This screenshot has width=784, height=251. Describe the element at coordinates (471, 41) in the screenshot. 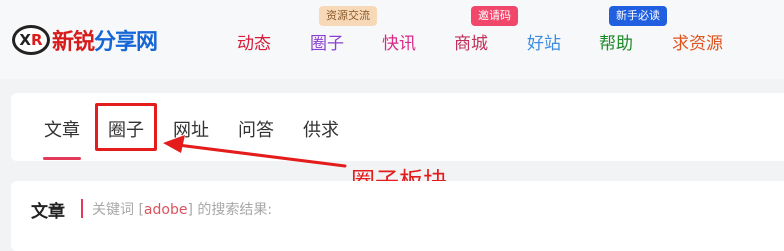

I see `nav-item-shangcheng: 商城` at that location.